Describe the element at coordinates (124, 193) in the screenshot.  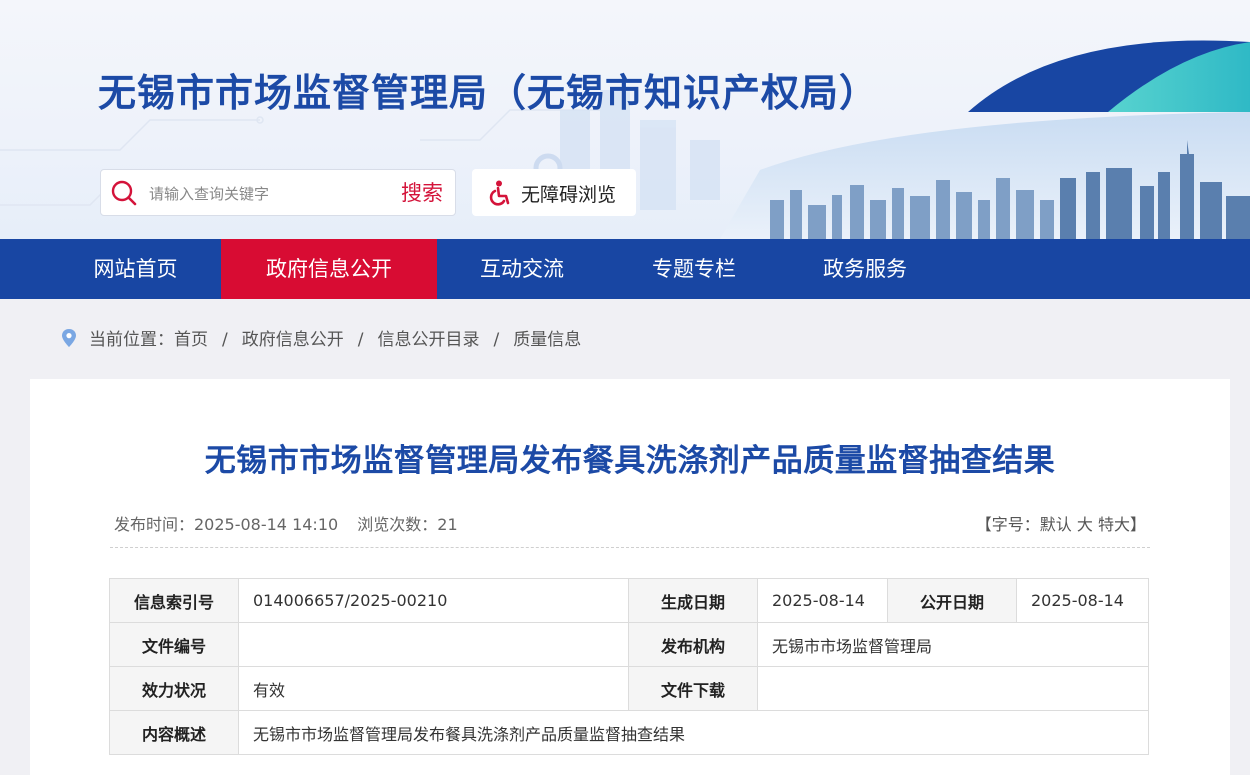
I see `search-icon` at that location.